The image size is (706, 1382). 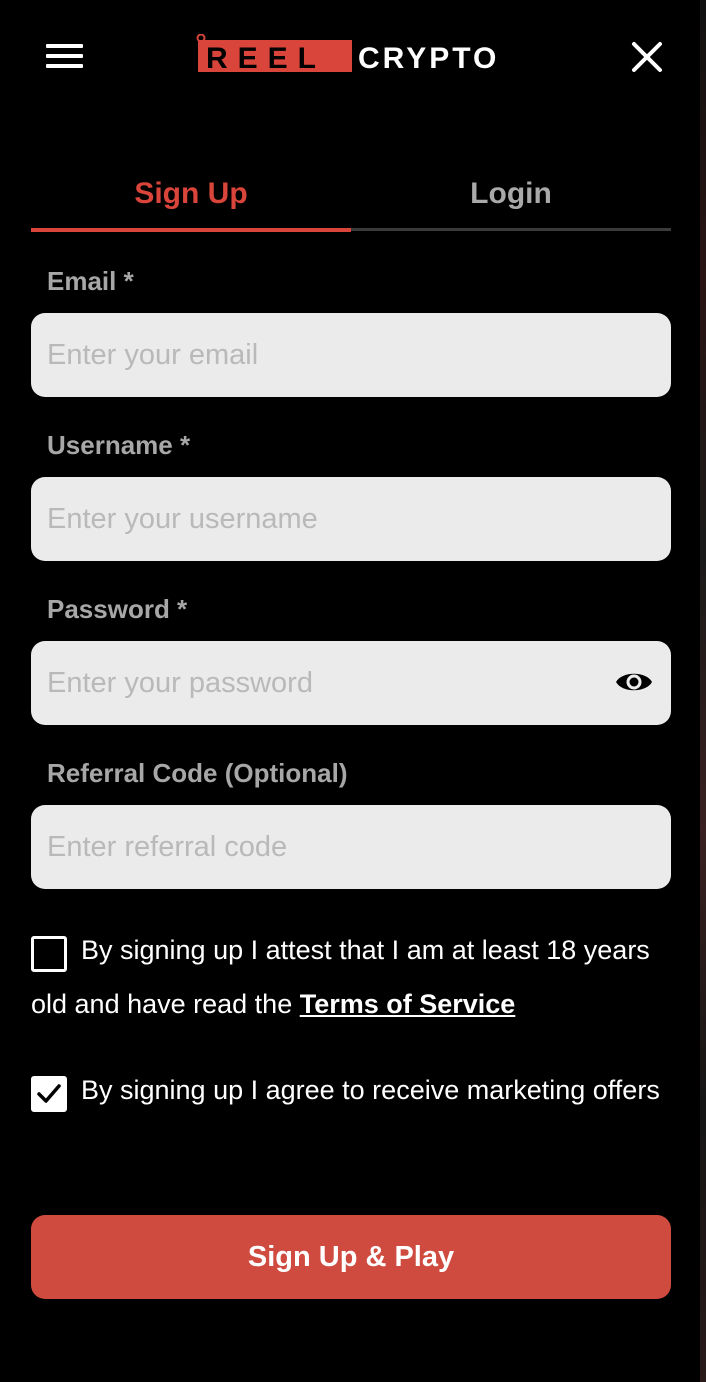 I want to click on tab-login: Login, so click(x=511, y=194).